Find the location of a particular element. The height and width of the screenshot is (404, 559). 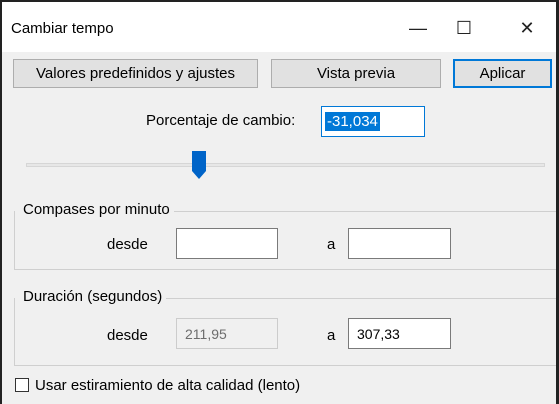

bpm-from-label: desde is located at coordinates (127, 244).